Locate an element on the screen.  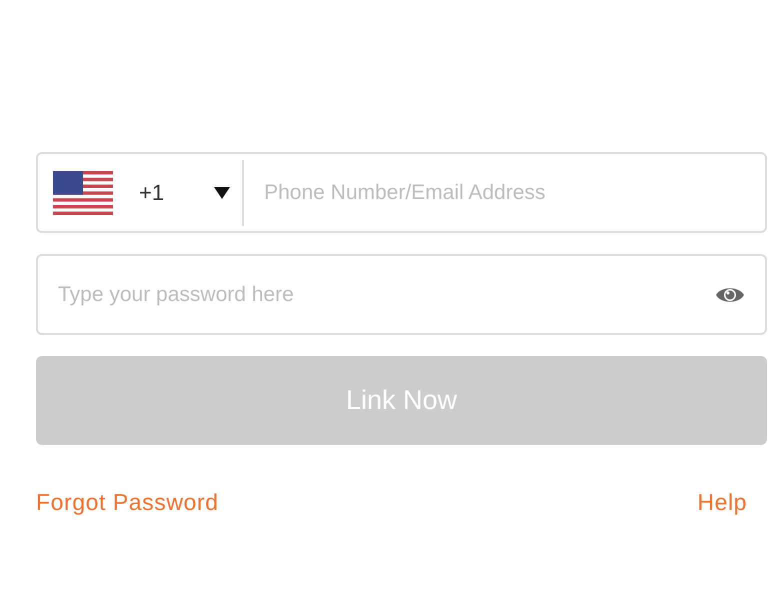
help-link: Help is located at coordinates (722, 502).